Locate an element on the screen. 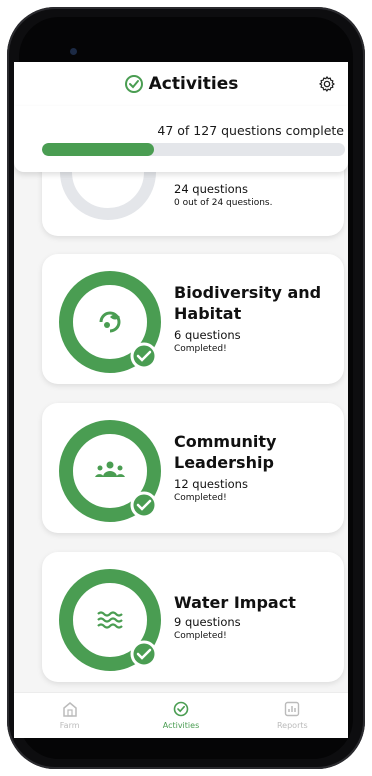 The width and height of the screenshot is (372, 776). front-camera is located at coordinates (73, 51).